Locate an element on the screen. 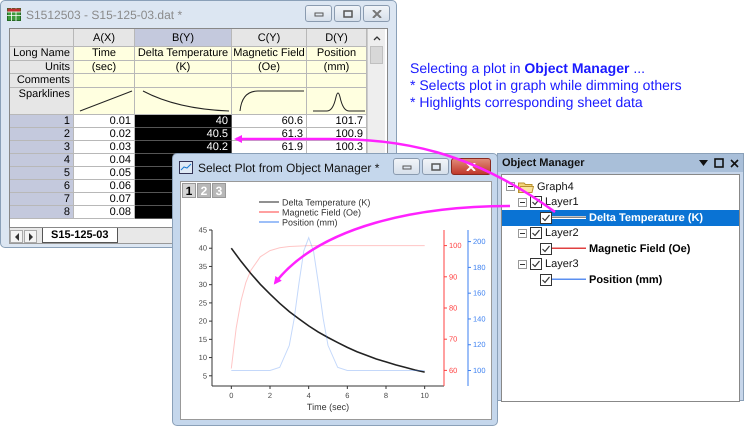 This screenshot has height=427, width=744. scrollbar-thumb is located at coordinates (376, 55).